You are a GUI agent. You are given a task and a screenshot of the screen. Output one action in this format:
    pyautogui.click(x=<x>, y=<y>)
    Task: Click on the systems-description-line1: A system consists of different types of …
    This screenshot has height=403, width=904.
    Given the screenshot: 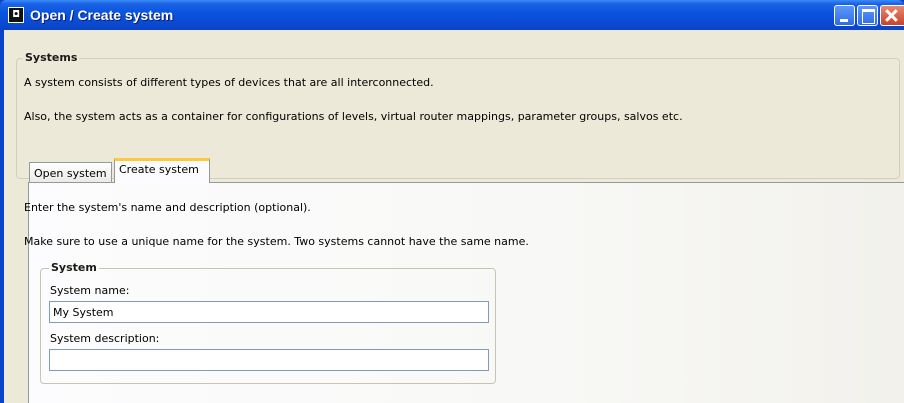 What is the action you would take?
    pyautogui.click(x=229, y=82)
    